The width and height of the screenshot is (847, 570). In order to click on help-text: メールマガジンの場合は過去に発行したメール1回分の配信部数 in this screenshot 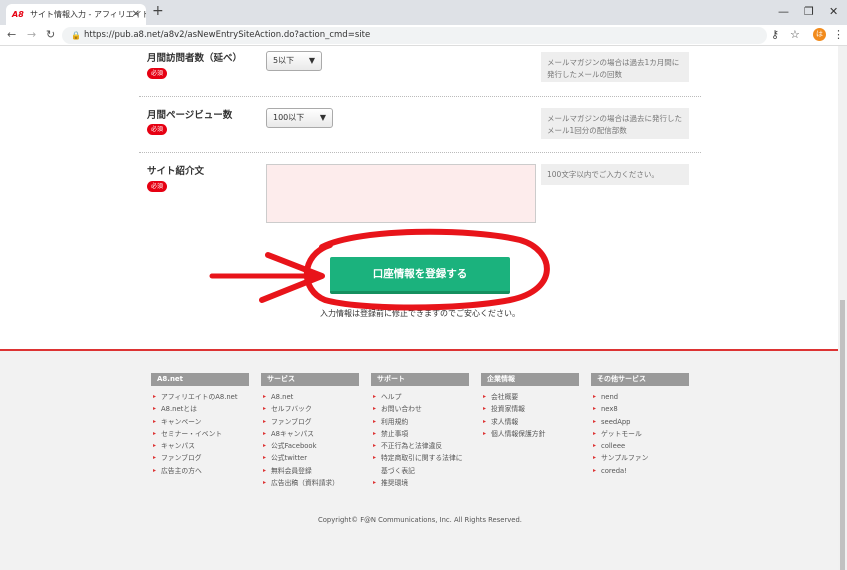, I will do `click(615, 123)`.